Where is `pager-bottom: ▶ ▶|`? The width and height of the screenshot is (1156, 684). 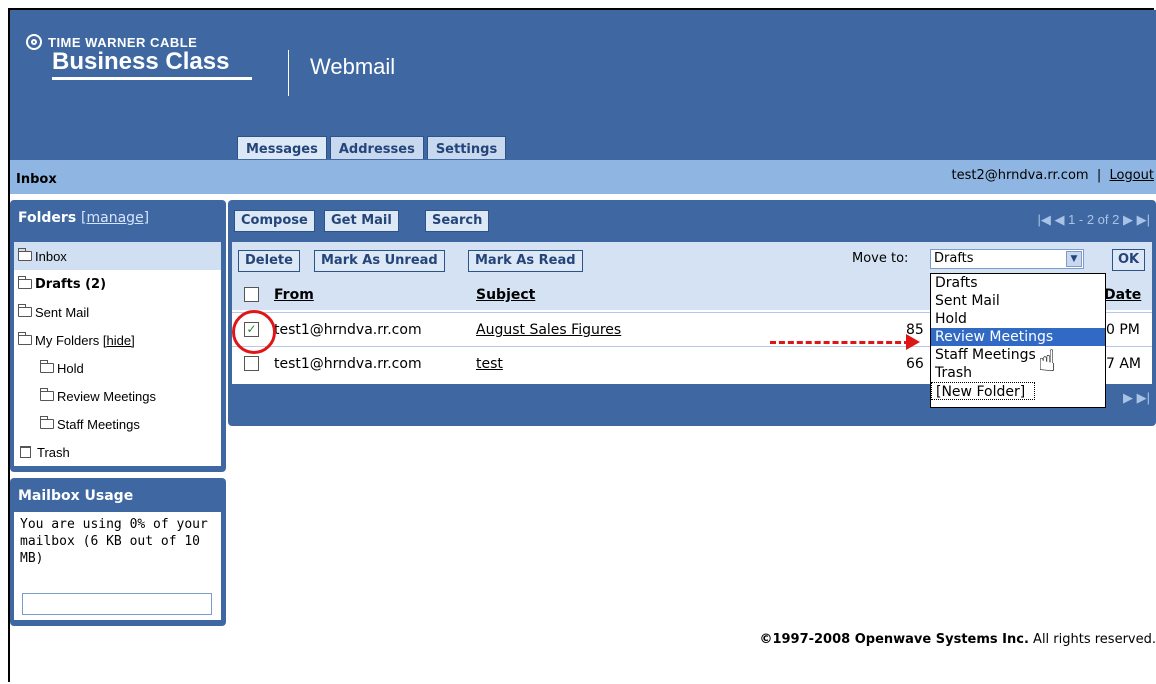 pager-bottom: ▶ ▶| is located at coordinates (1136, 398).